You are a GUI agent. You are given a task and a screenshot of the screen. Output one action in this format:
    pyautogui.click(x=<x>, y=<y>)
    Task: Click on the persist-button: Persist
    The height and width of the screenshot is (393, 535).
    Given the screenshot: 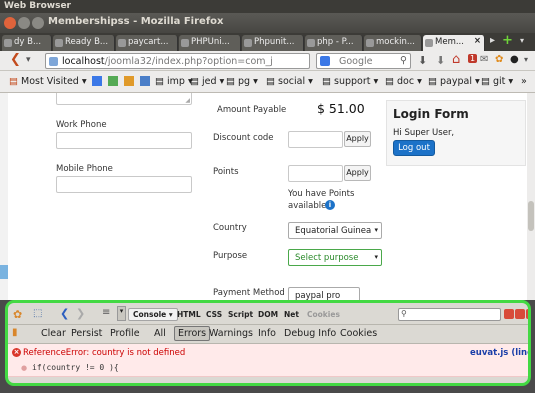 What is the action you would take?
    pyautogui.click(x=86, y=333)
    